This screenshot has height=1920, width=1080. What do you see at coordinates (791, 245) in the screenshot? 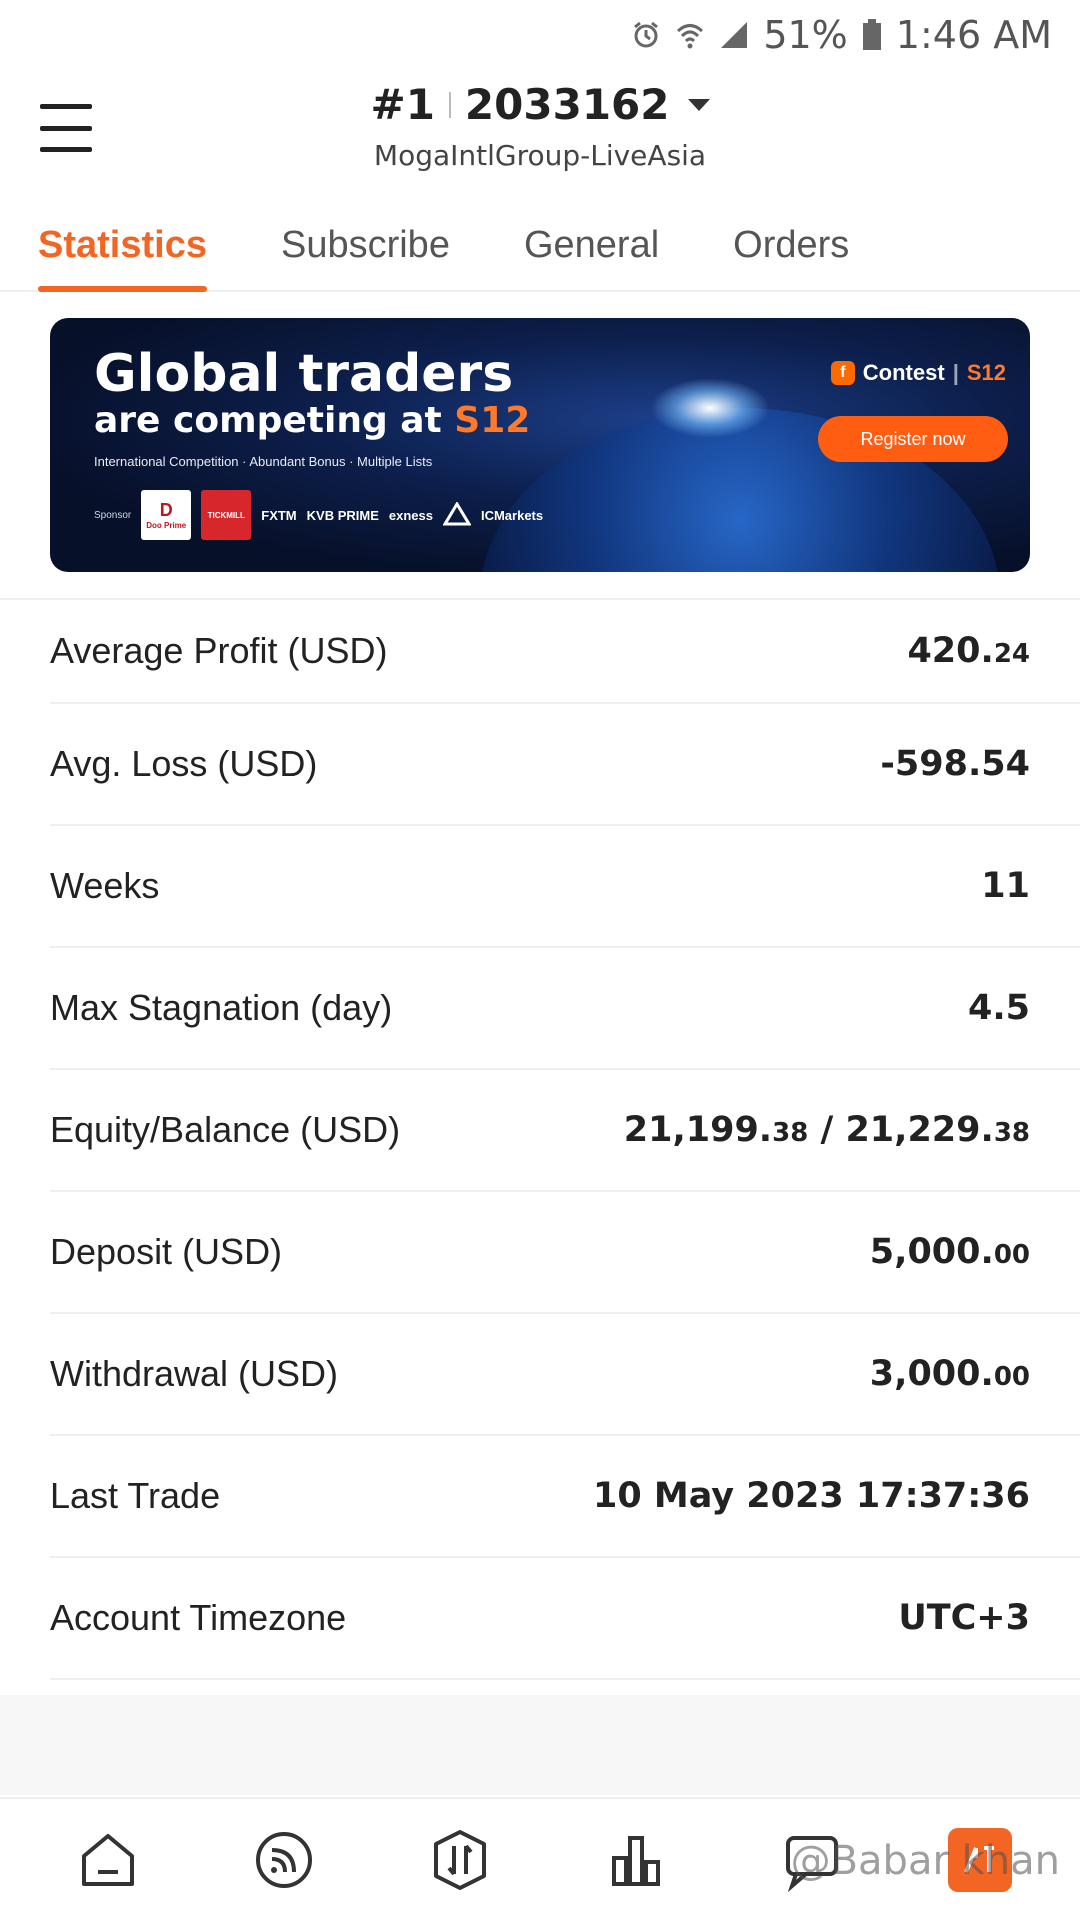
I see `tab-orders: Orders` at bounding box center [791, 245].